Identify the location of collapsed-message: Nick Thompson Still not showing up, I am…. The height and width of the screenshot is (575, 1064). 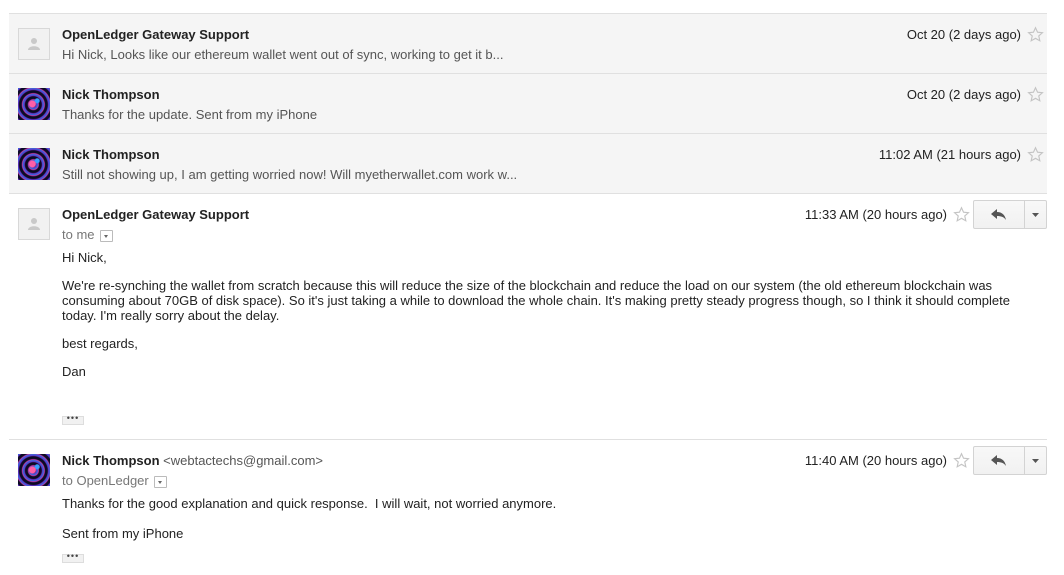
(528, 163).